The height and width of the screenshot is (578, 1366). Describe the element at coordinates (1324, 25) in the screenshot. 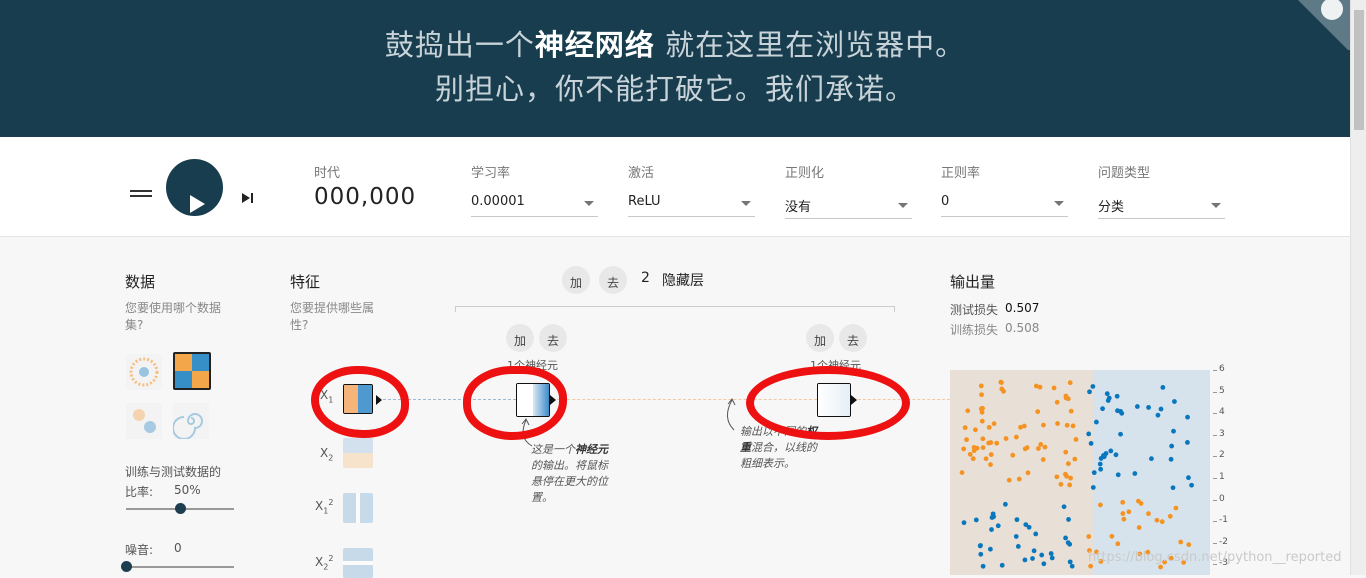

I see `github-corner` at that location.